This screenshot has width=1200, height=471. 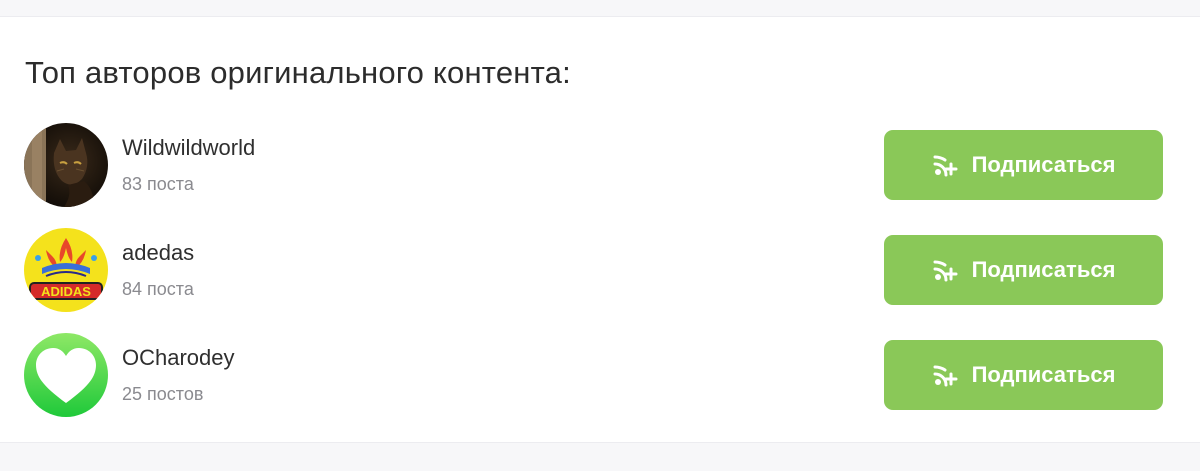 What do you see at coordinates (178, 358) in the screenshot?
I see `author-name: OCharodey` at bounding box center [178, 358].